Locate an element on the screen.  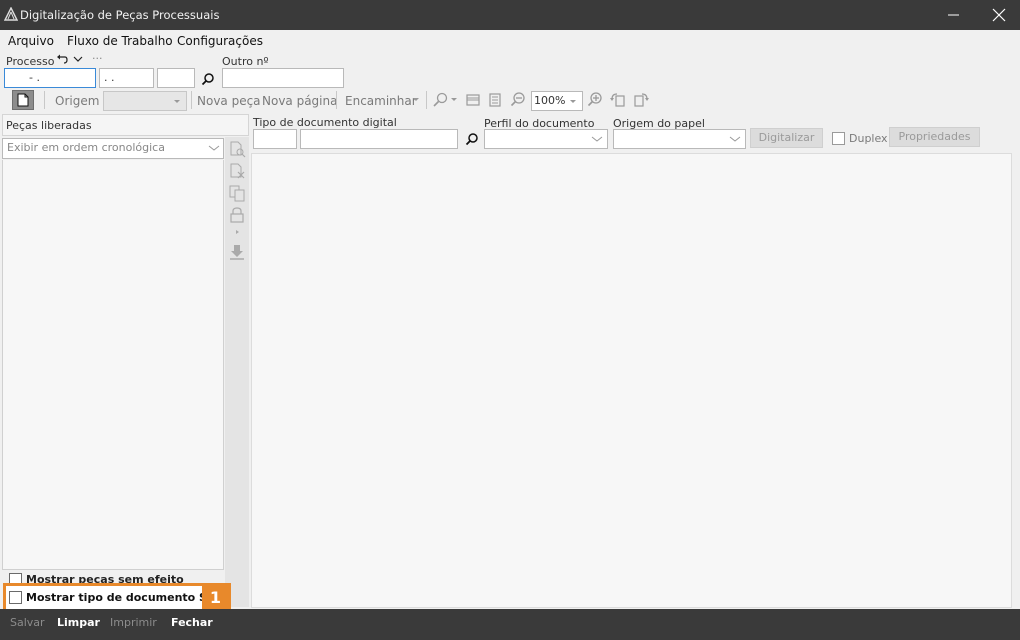
fechar-button: Fechar is located at coordinates (192, 622).